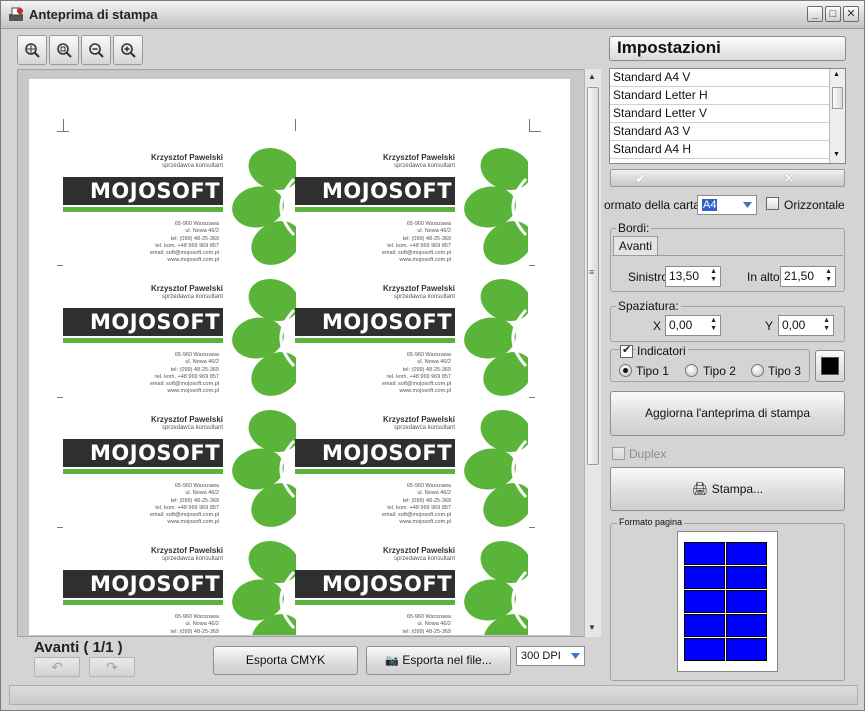 This screenshot has height=711, width=865. Describe the element at coordinates (618, 453) in the screenshot. I see `duplex-checkbox` at that location.